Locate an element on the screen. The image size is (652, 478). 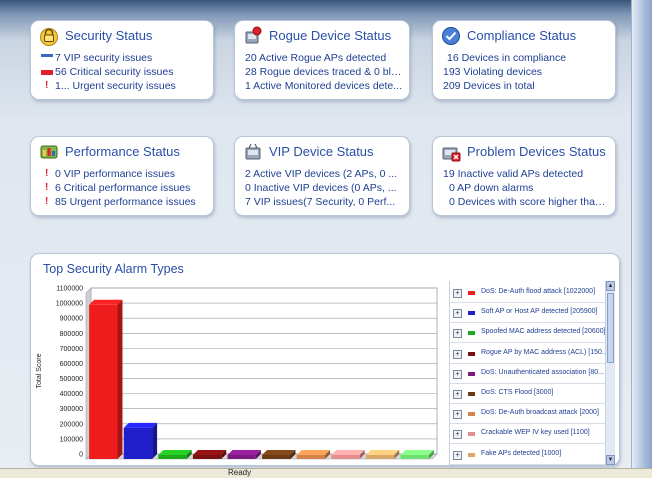
y-tick-label: 900000 is located at coordinates (71, 319).